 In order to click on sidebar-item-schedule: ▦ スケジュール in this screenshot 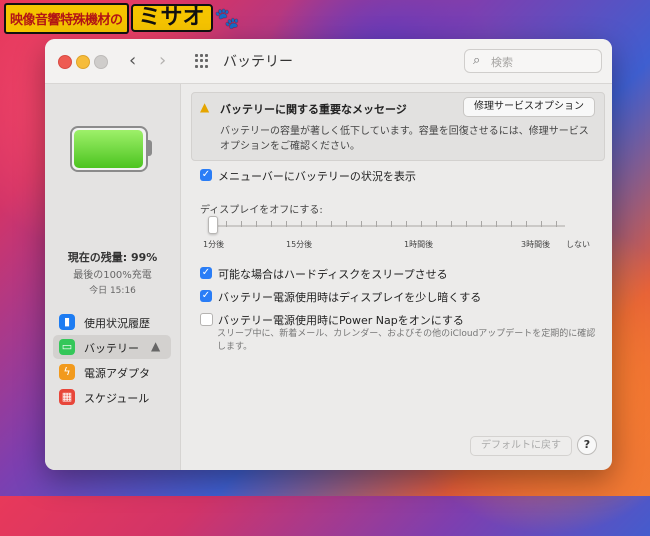, I will do `click(112, 397)`.